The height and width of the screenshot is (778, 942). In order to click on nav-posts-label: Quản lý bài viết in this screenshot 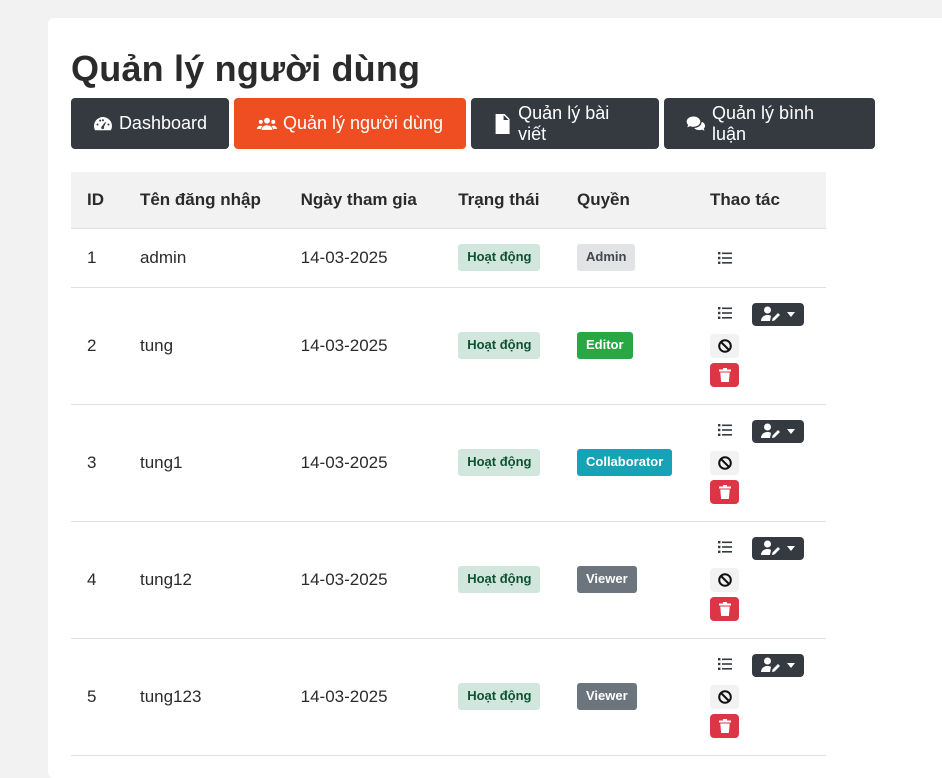, I will do `click(564, 123)`.